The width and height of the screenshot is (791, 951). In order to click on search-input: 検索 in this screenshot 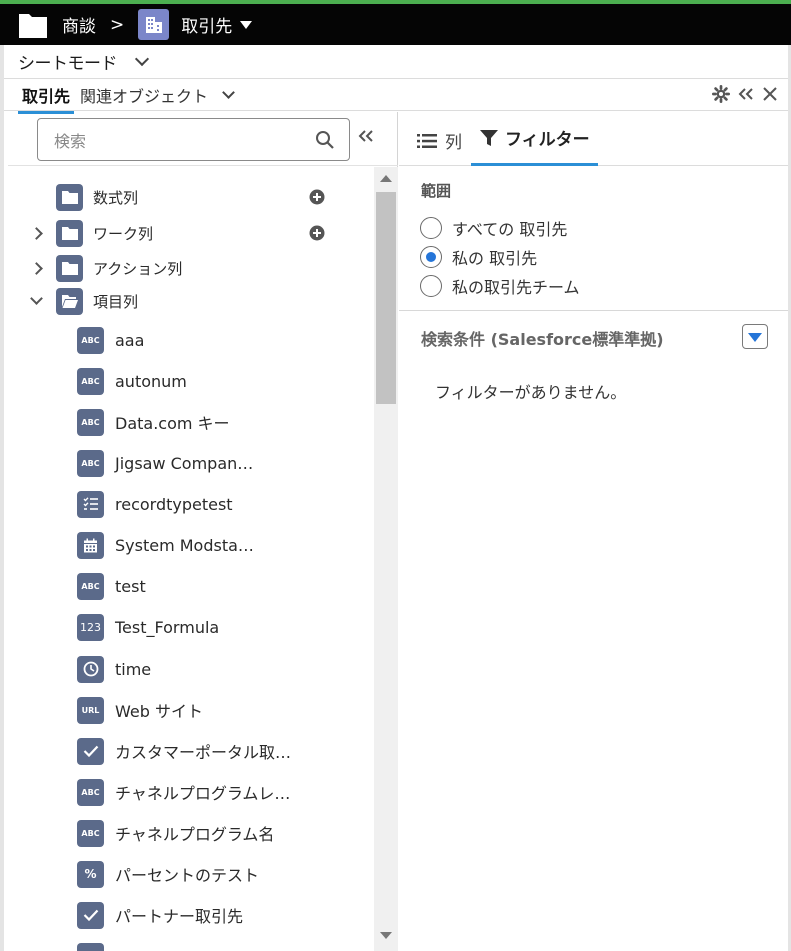, I will do `click(193, 139)`.